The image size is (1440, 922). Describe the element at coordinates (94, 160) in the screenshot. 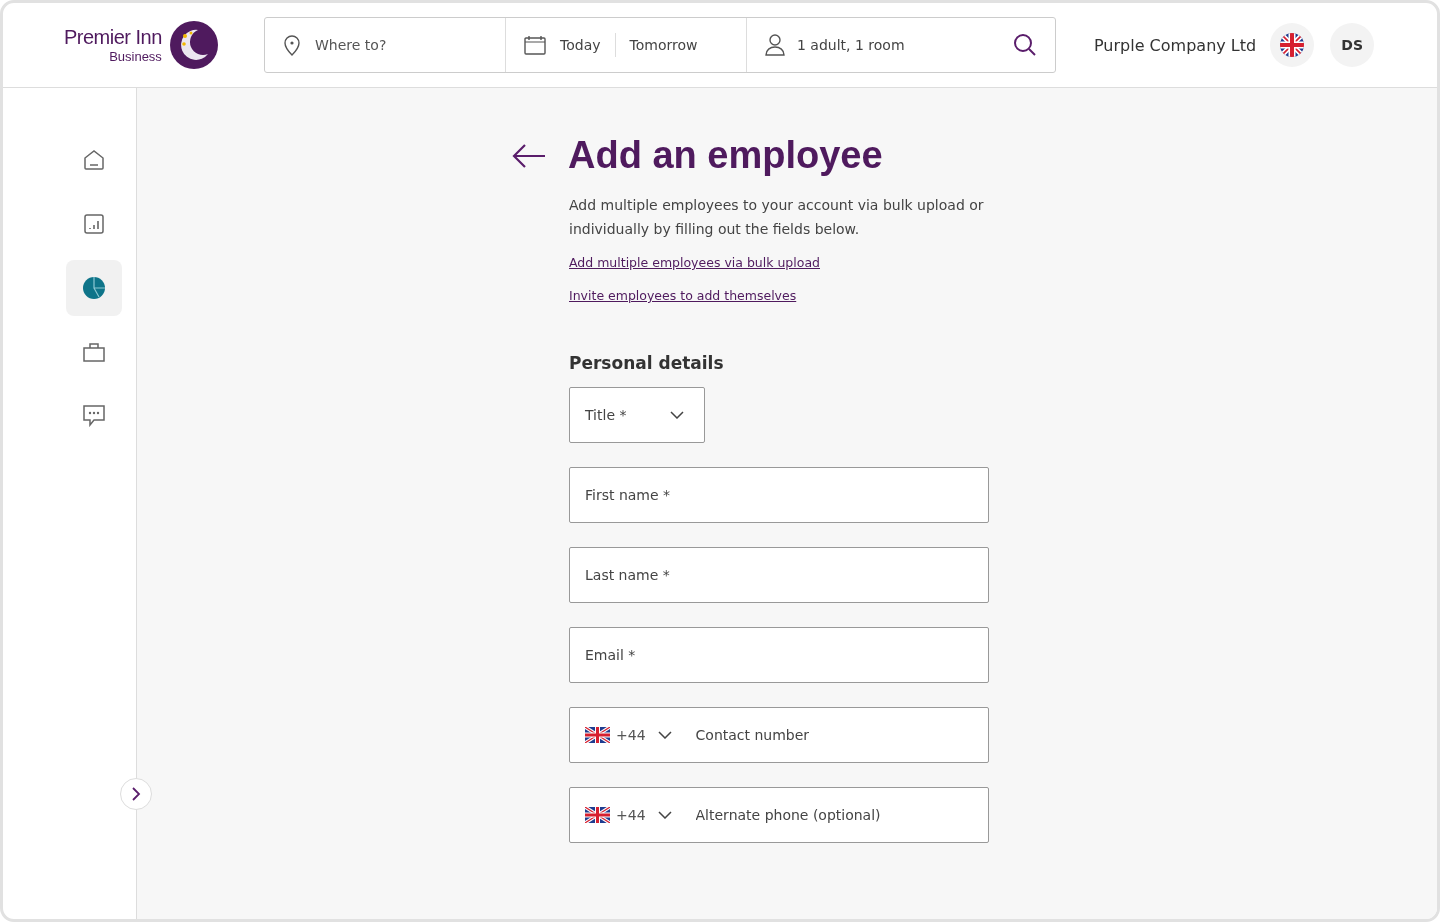

I see `home-icon` at that location.